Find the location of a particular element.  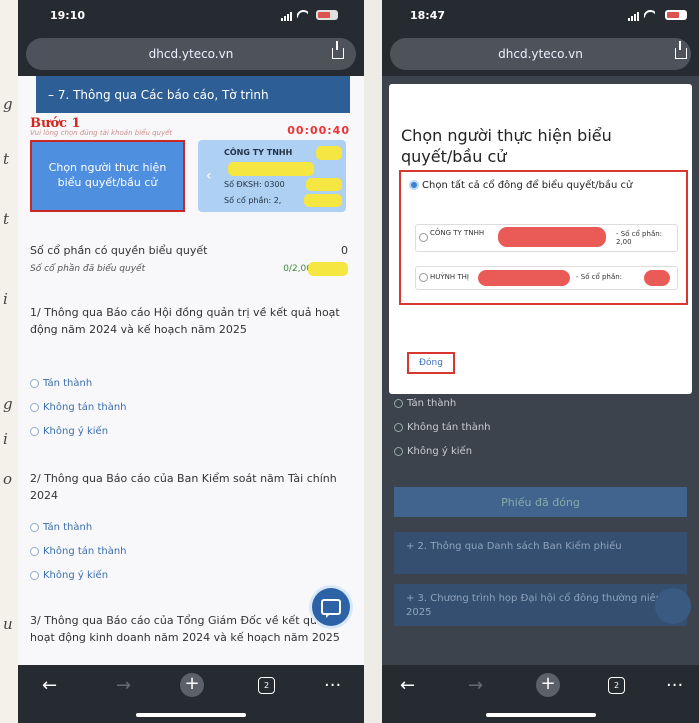

shareholder-name: HUỲNH THỊ is located at coordinates (449, 277).